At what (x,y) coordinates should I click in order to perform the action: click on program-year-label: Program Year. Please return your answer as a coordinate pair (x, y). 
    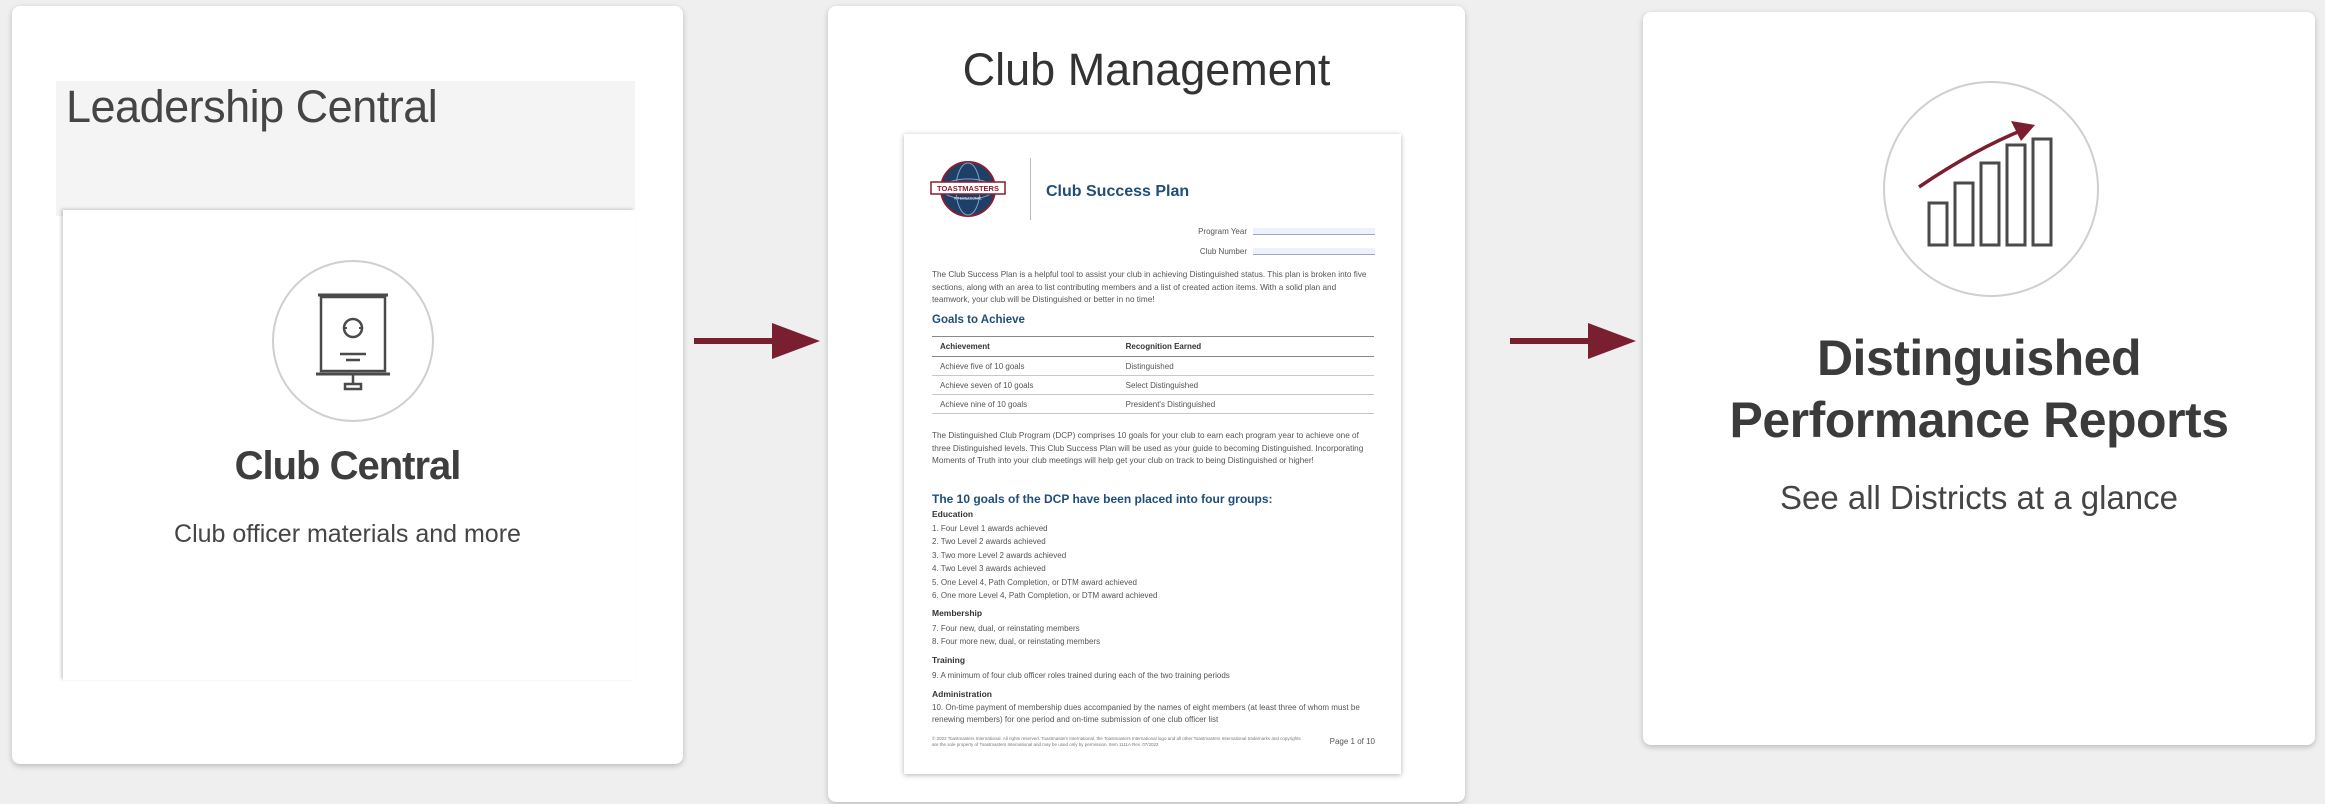
    Looking at the image, I should click on (1222, 231).